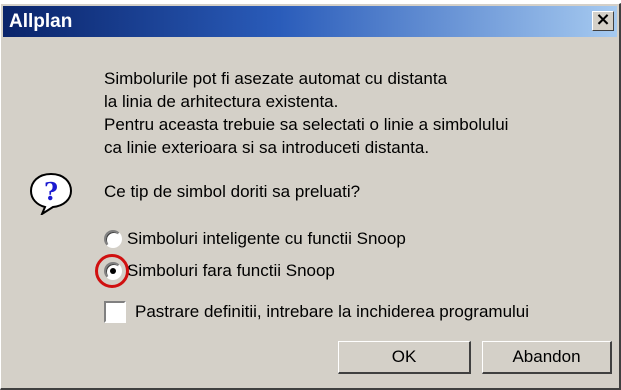 Image resolution: width=621 pixels, height=390 pixels. Describe the element at coordinates (113, 239) in the screenshot. I see `radio-smart-symbols` at that location.